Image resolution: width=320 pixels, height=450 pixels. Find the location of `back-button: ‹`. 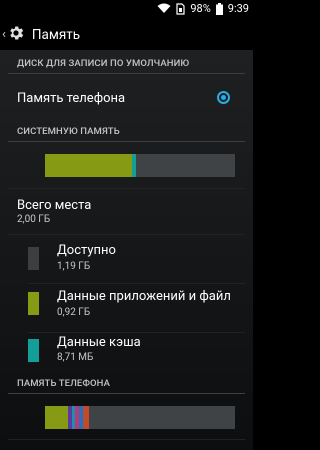

back-button: ‹ is located at coordinates (12, 34).